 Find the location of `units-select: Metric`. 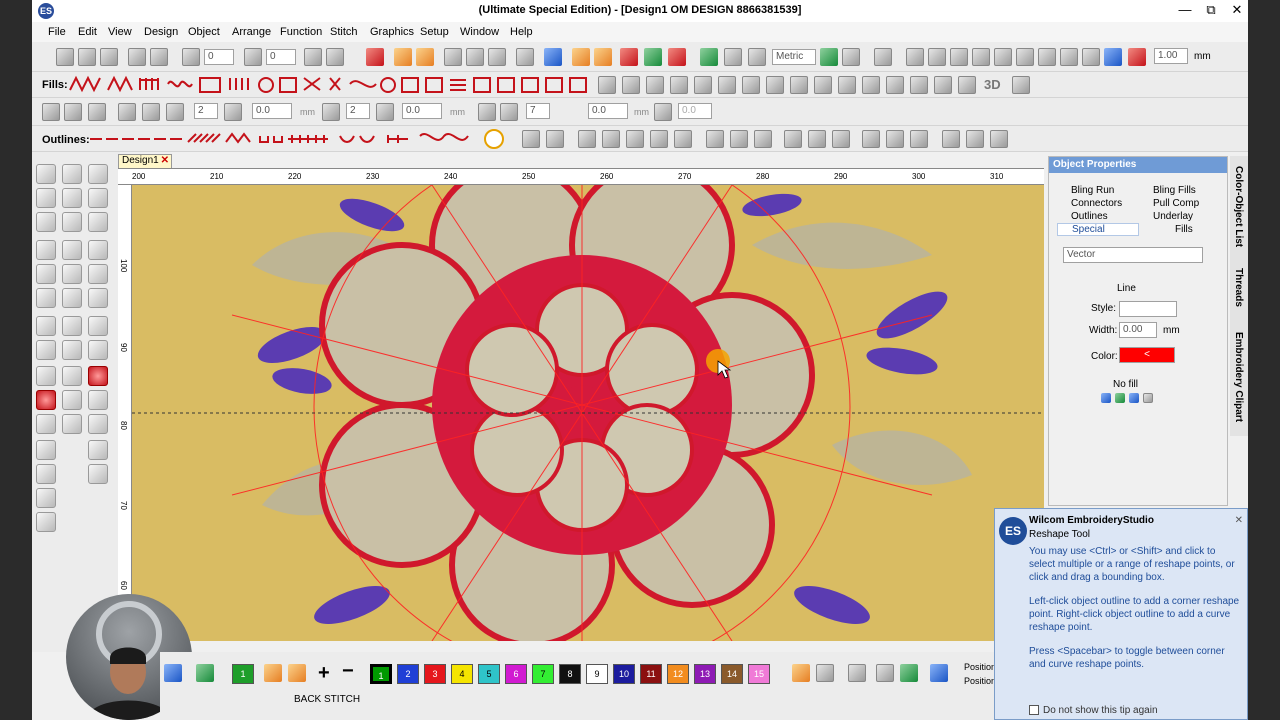

units-select: Metric is located at coordinates (794, 57).